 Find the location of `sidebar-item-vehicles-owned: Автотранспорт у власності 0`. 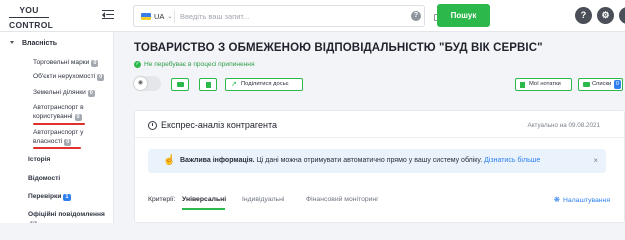

sidebar-item-vehicles-owned: Автотранспорт у власності 0 is located at coordinates (58, 137).